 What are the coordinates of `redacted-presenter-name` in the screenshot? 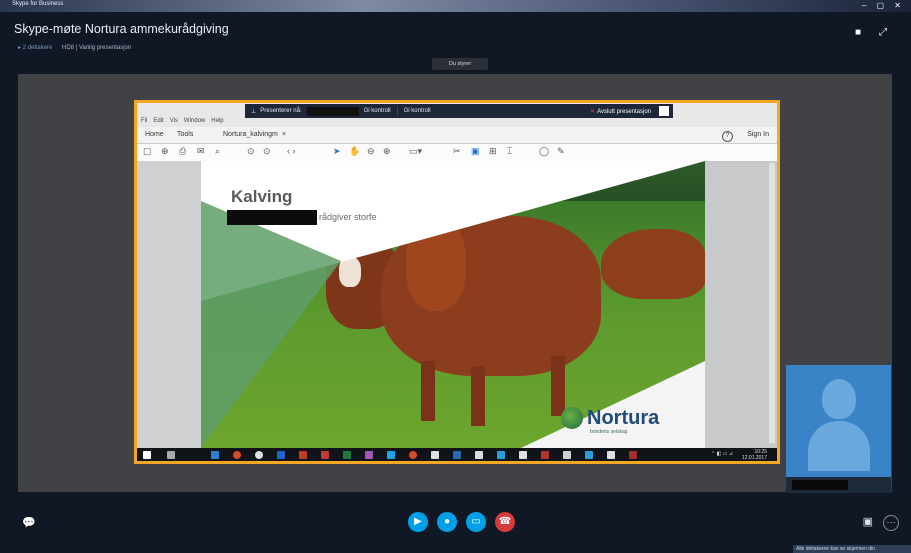 It's located at (332, 111).